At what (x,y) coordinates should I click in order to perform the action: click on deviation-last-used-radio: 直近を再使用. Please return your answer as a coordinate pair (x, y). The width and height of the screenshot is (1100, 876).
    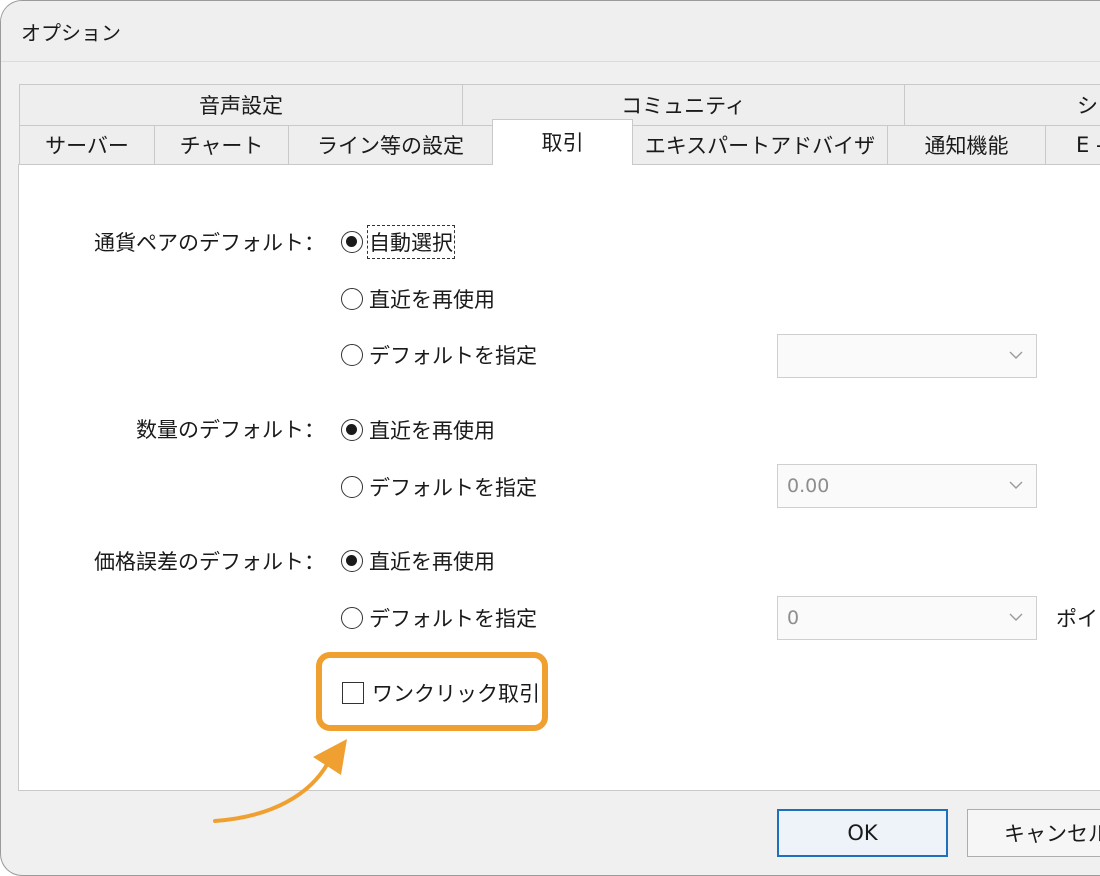
    Looking at the image, I should click on (418, 561).